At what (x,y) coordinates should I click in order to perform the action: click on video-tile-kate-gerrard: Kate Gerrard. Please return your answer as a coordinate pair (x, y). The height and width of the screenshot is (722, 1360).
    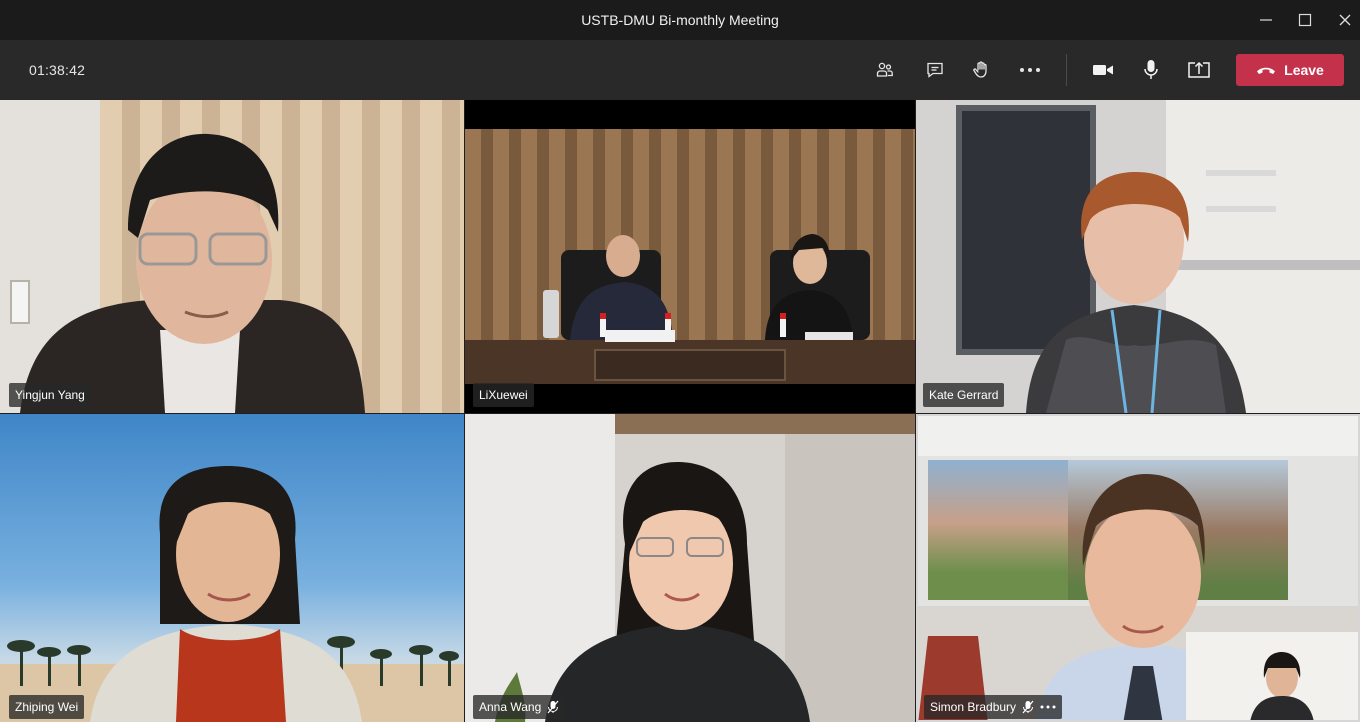
    Looking at the image, I should click on (1138, 256).